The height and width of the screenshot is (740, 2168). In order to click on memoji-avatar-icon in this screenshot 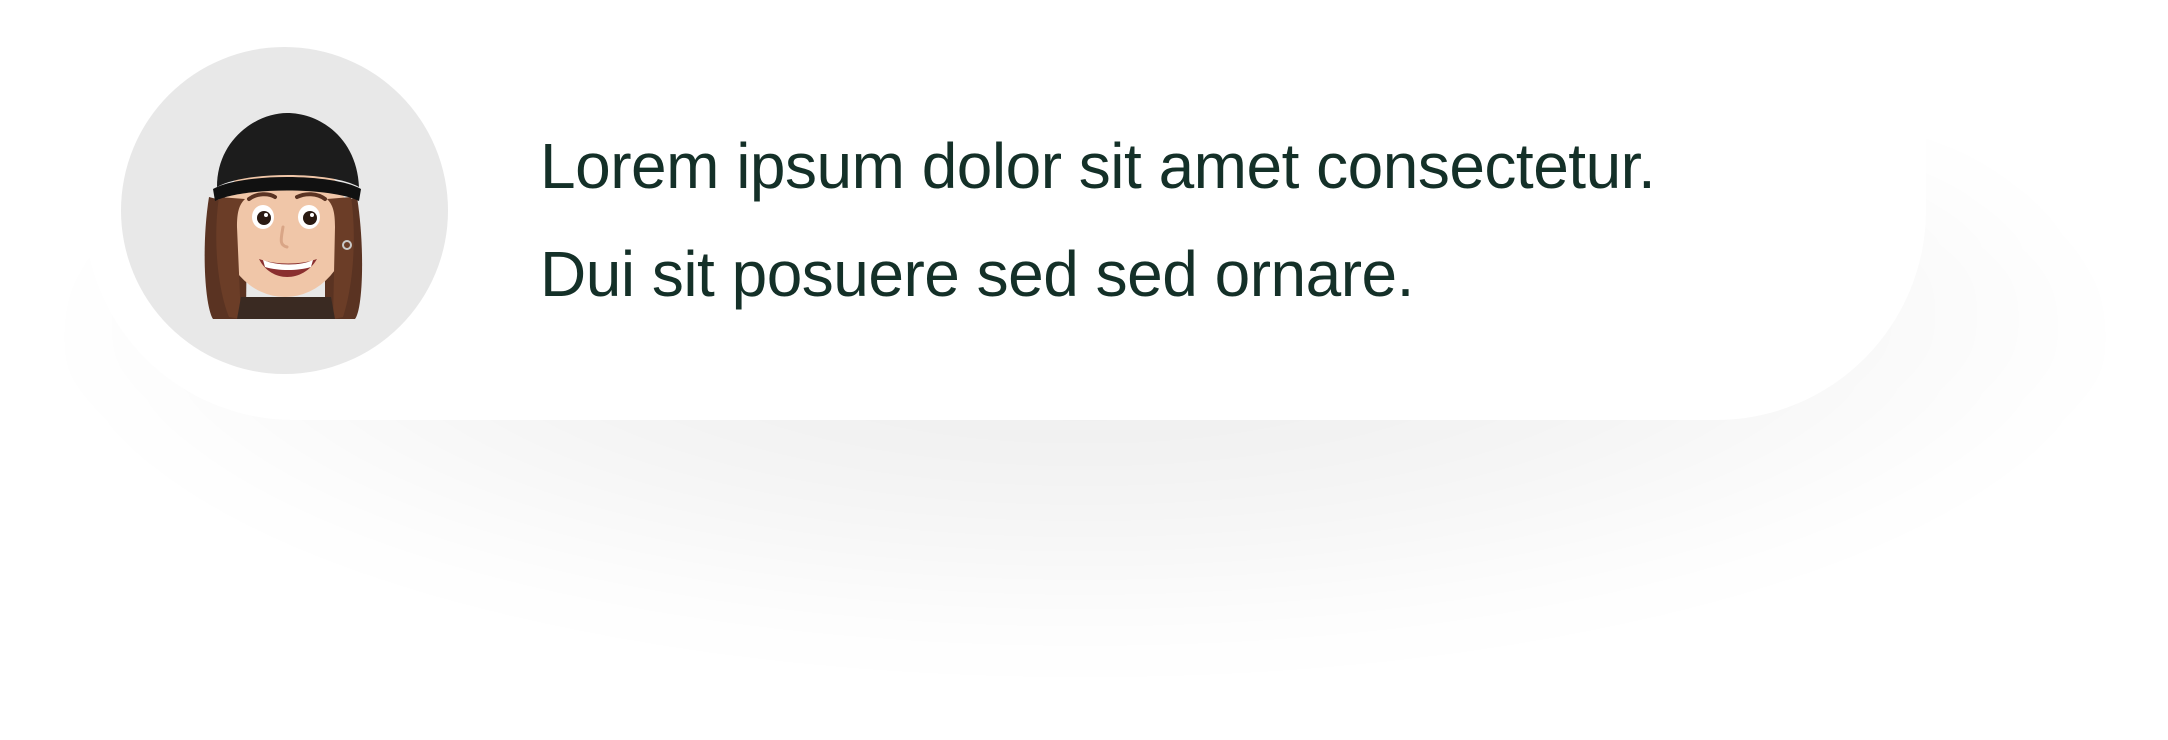, I will do `click(283, 216)`.